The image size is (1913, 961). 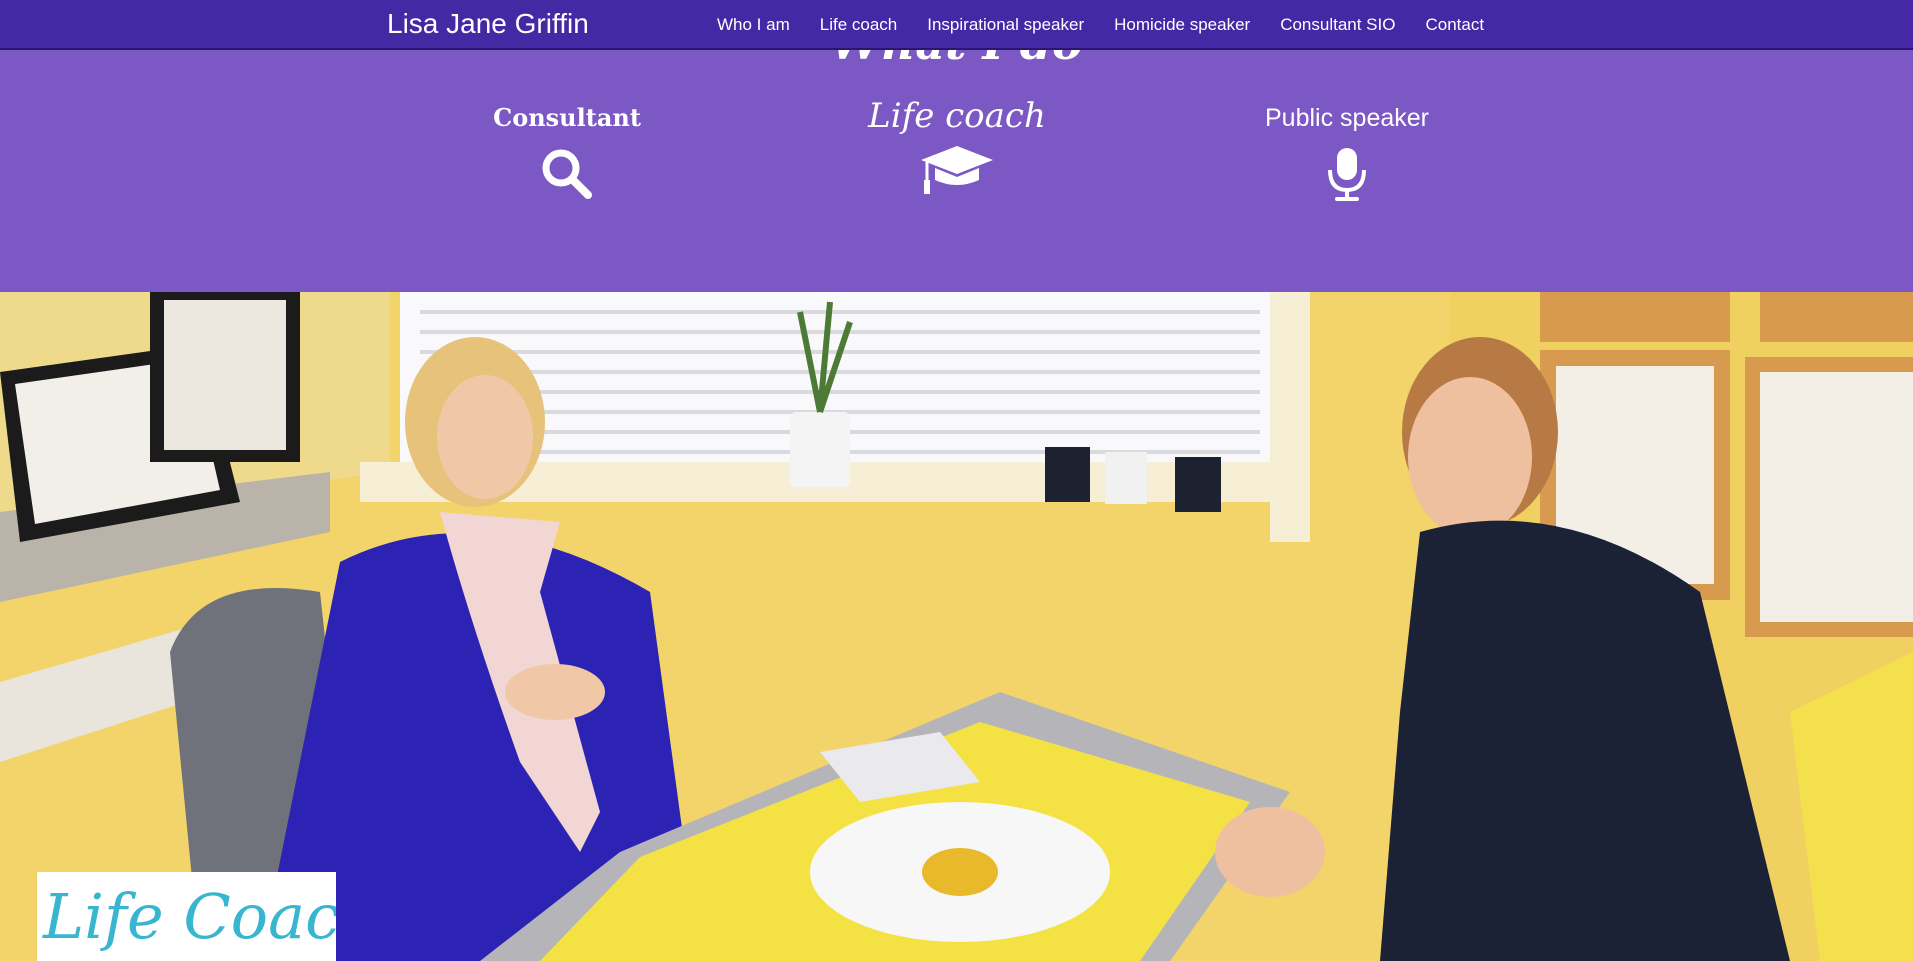 I want to click on life-coach-badge-text: Life Coach, so click(x=189, y=916).